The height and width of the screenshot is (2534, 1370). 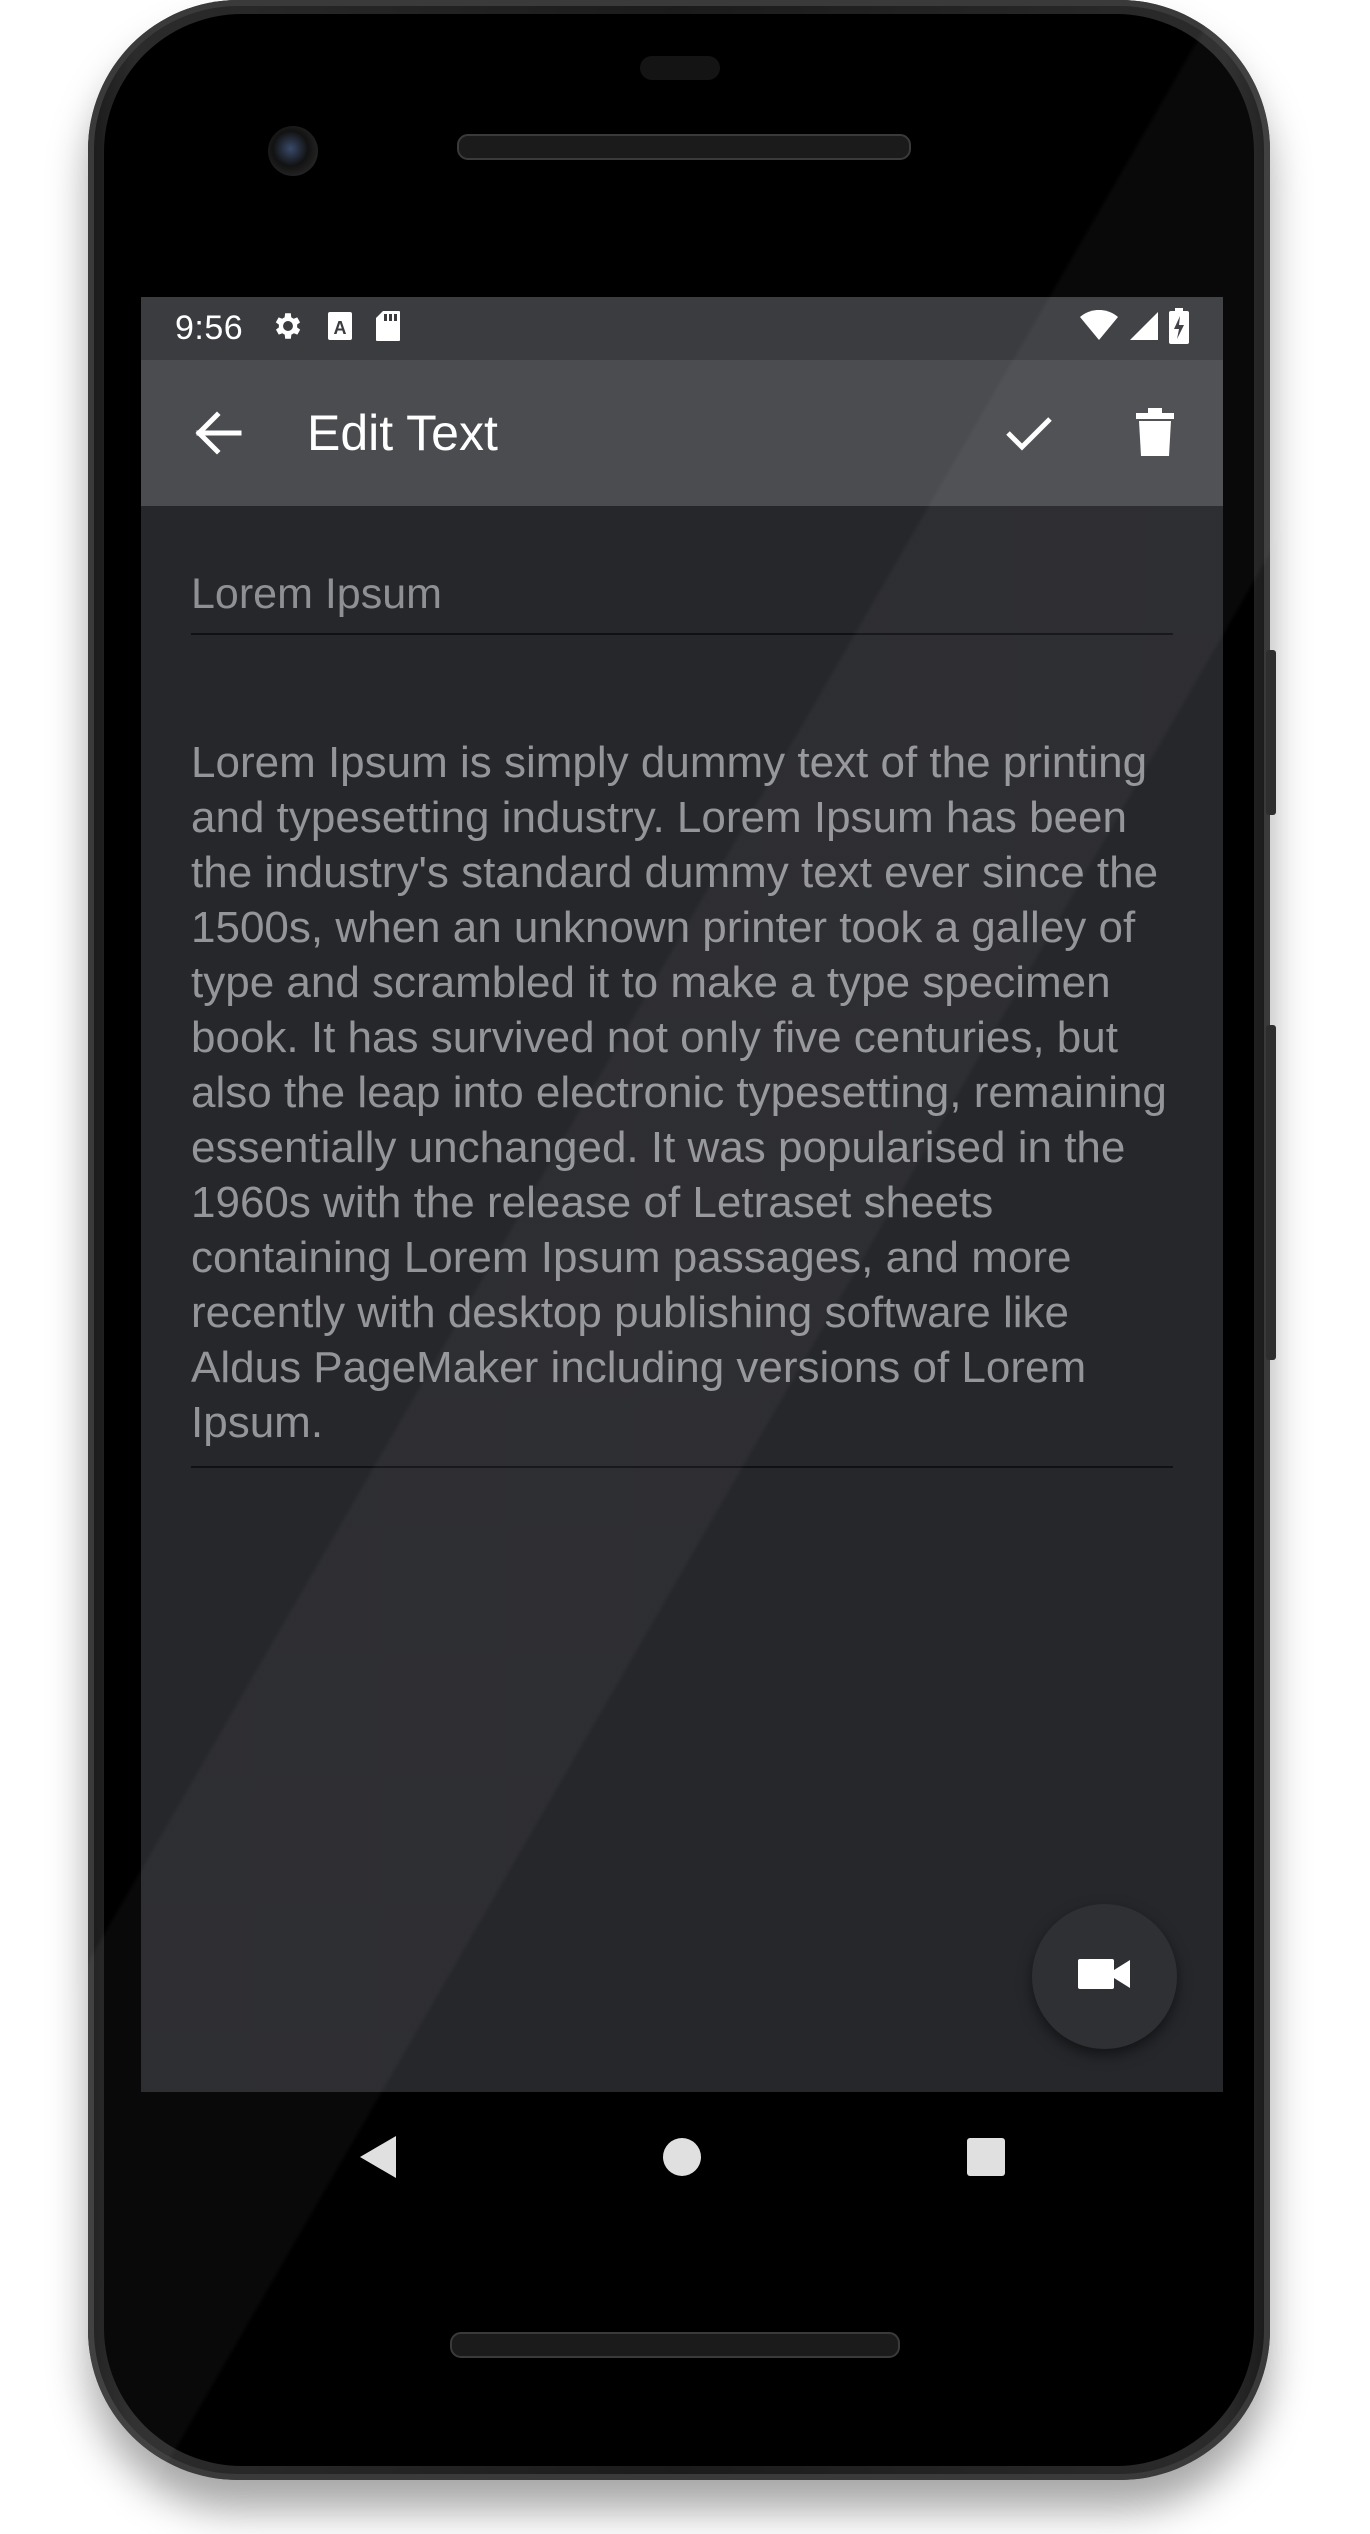 What do you see at coordinates (682, 603) in the screenshot?
I see `title-input: Lorem Ipsum` at bounding box center [682, 603].